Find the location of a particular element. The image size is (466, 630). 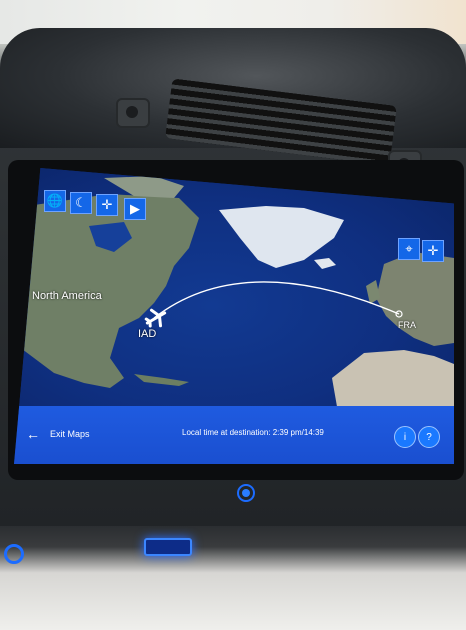

usb-port is located at coordinates (168, 547).